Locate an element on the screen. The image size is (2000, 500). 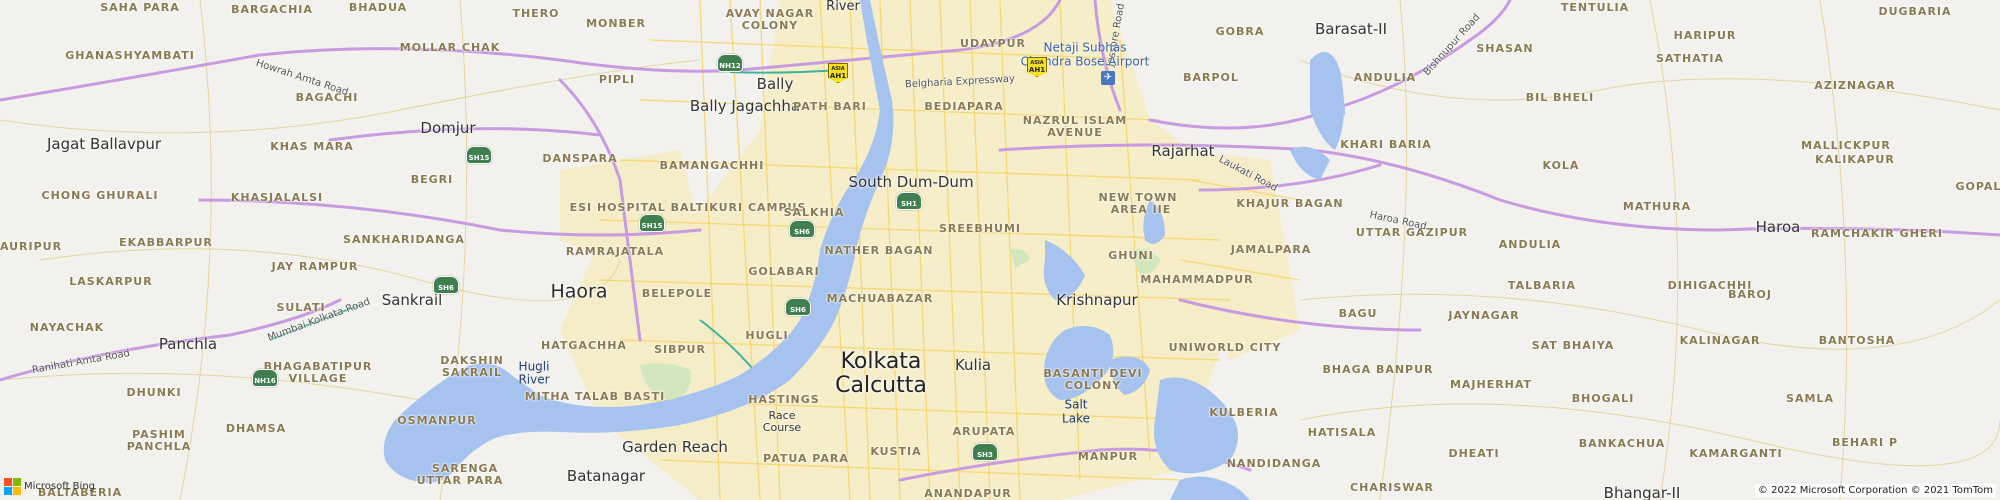
bing-logo: Microsoft Bing is located at coordinates (49, 486).